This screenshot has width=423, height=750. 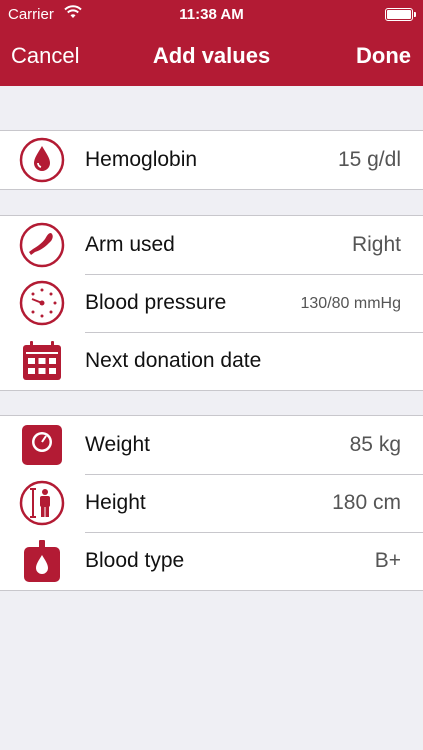 I want to click on status-bar: Carrier 11:38 AM, so click(x=211, y=15).